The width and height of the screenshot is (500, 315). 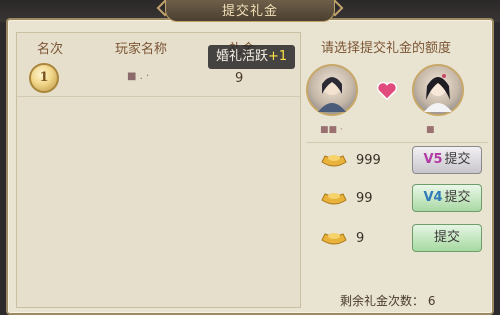 What do you see at coordinates (141, 49) in the screenshot?
I see `header-player: 玩家名称` at bounding box center [141, 49].